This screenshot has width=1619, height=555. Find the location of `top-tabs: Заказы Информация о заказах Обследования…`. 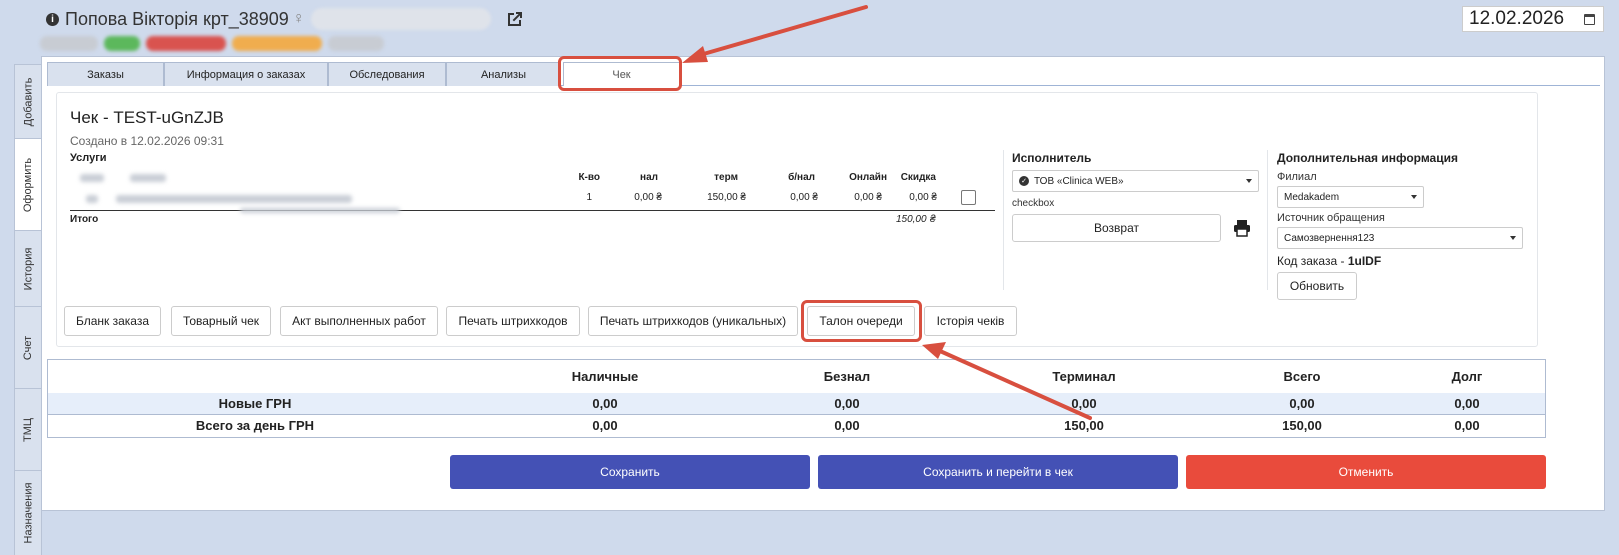

top-tabs: Заказы Информация о заказах Обследования… is located at coordinates (823, 74).